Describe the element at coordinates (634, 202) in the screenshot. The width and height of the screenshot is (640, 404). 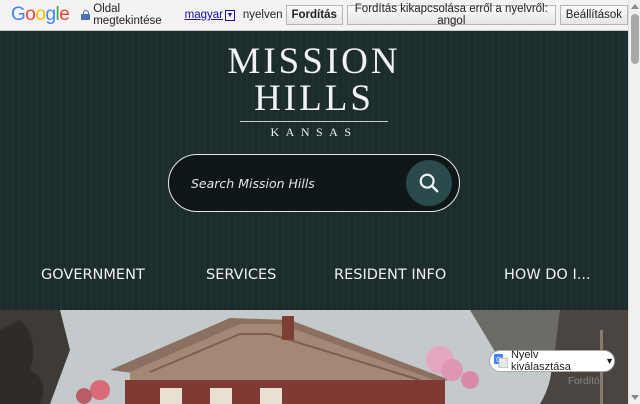
I see `scrollbar` at that location.